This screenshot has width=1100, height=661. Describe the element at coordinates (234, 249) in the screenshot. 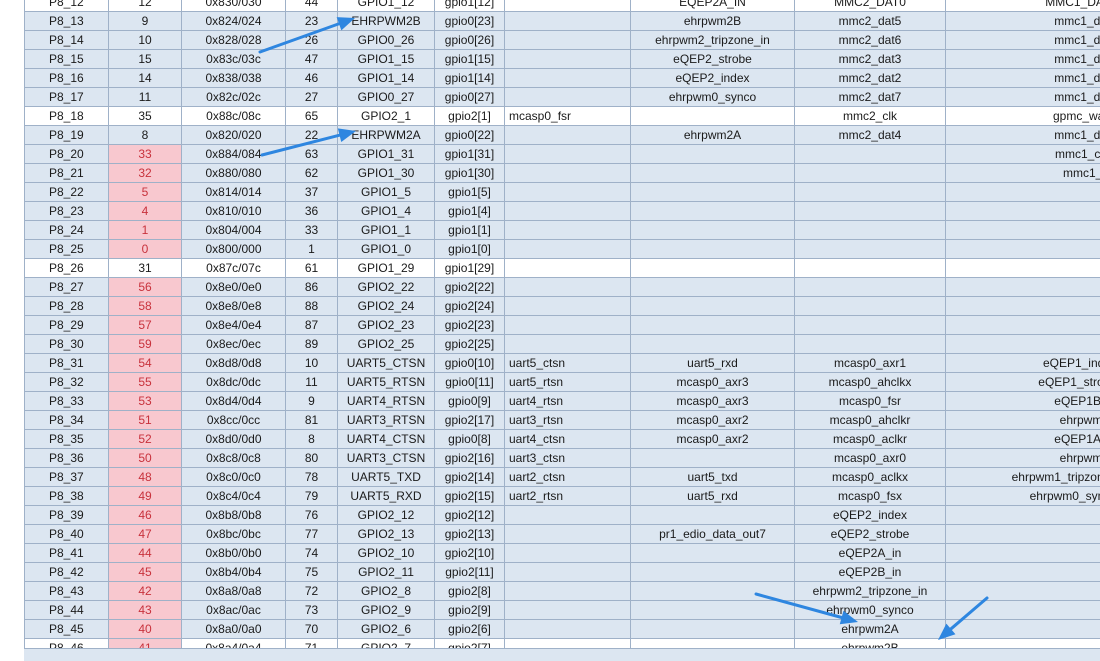

I see `offset-address-cell: 0x800/000` at that location.